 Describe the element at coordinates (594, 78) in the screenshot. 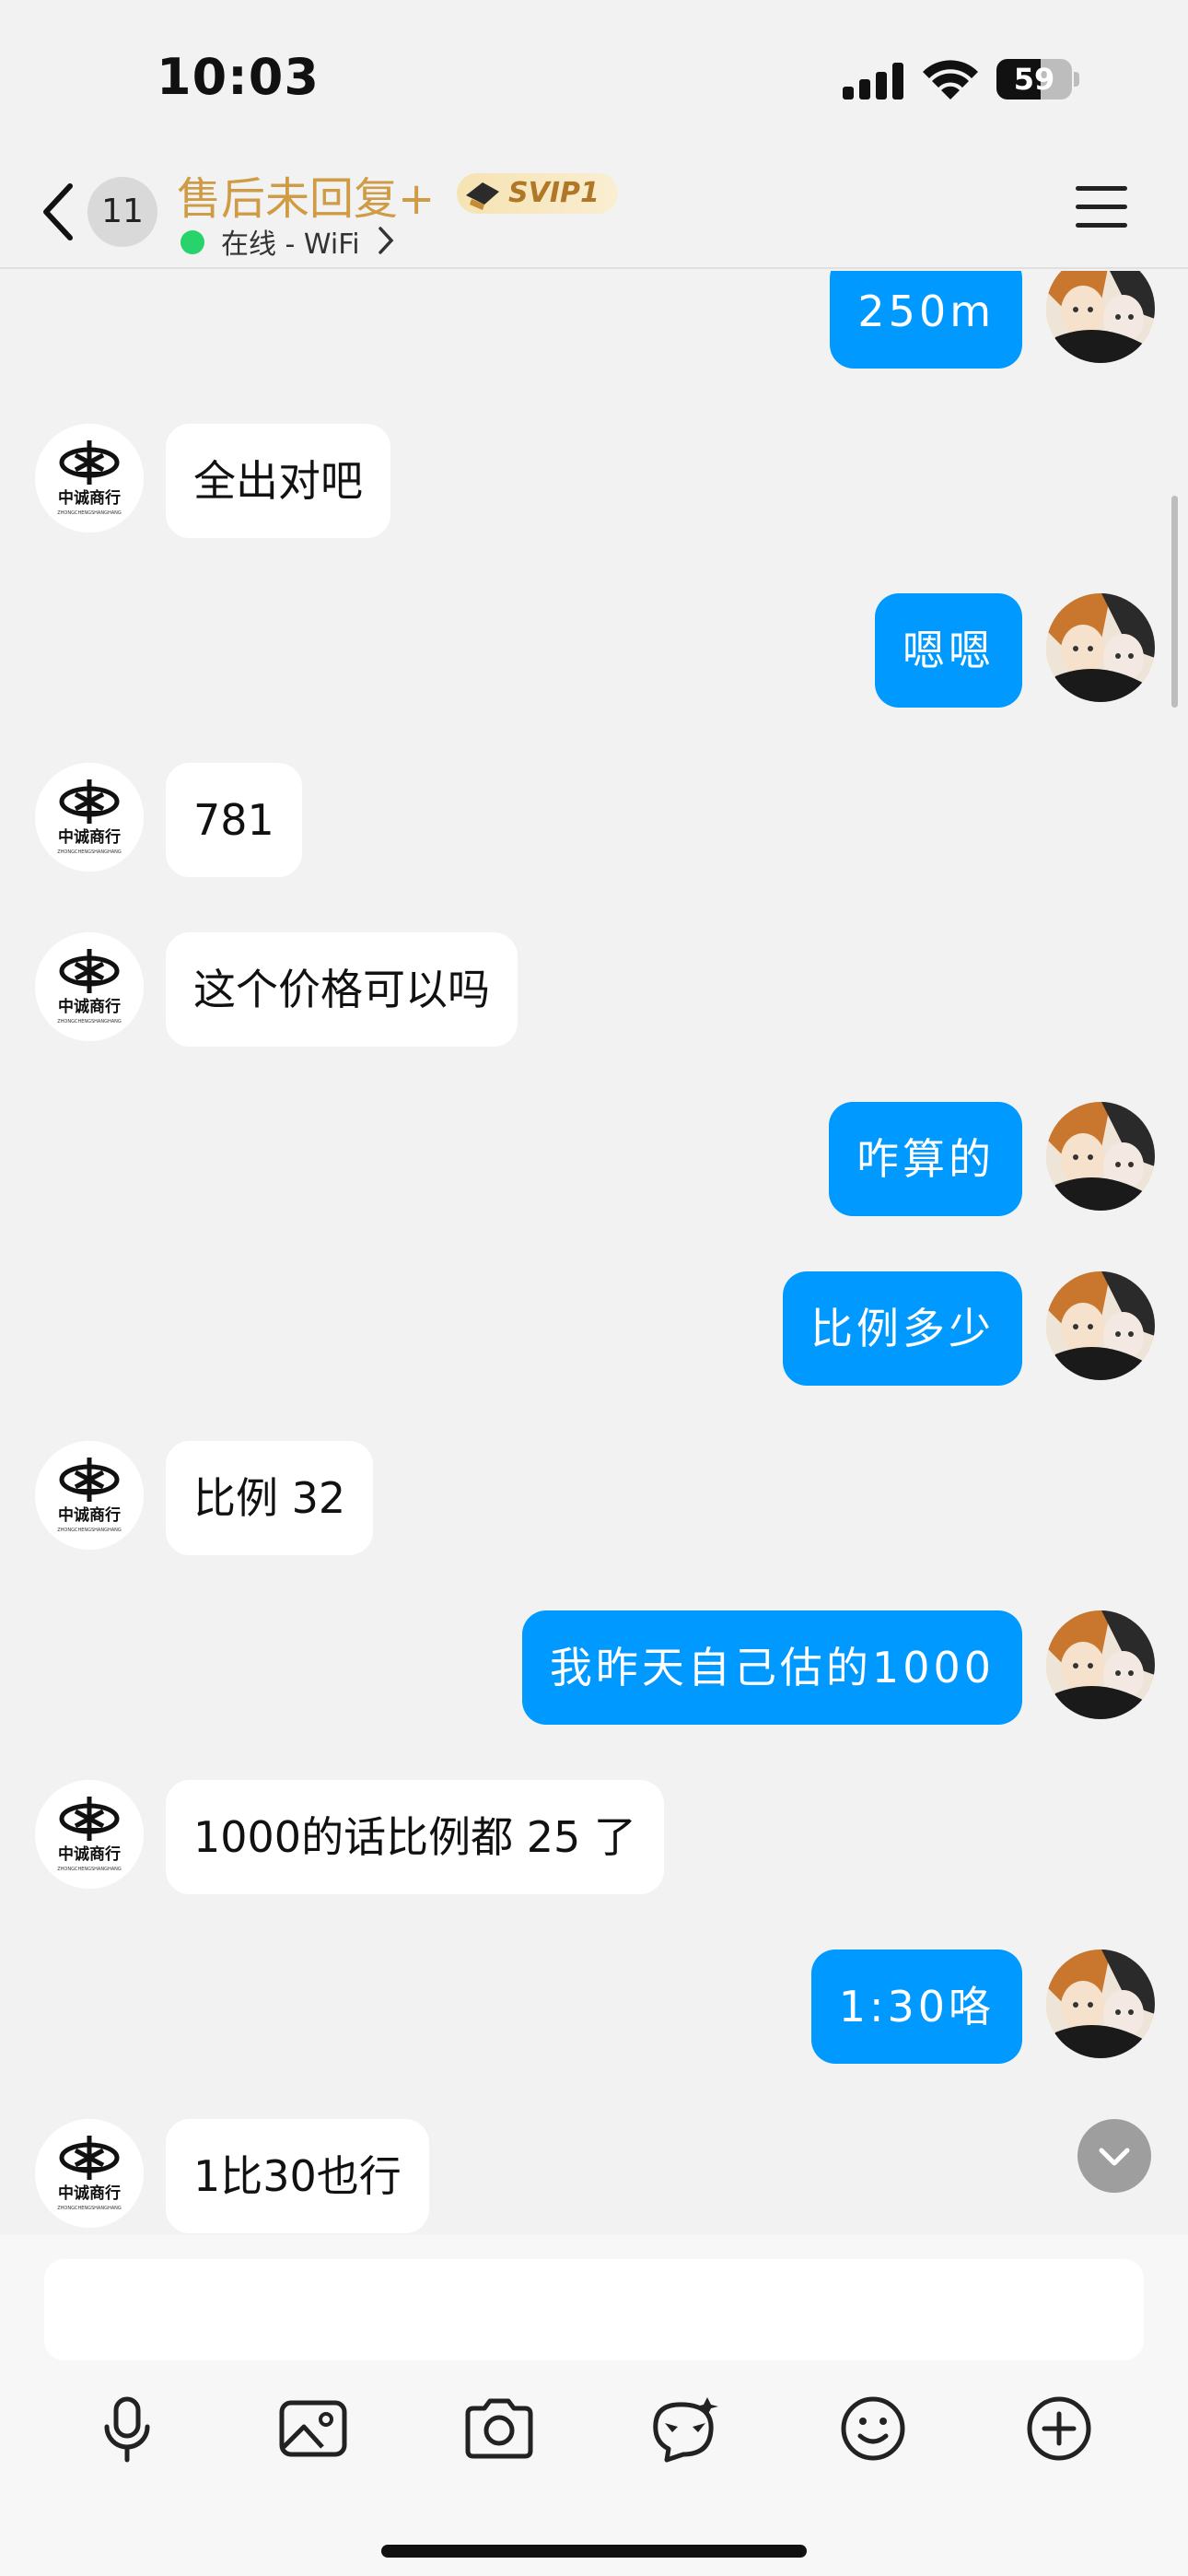

I see `status-bar: 10:03 59` at that location.